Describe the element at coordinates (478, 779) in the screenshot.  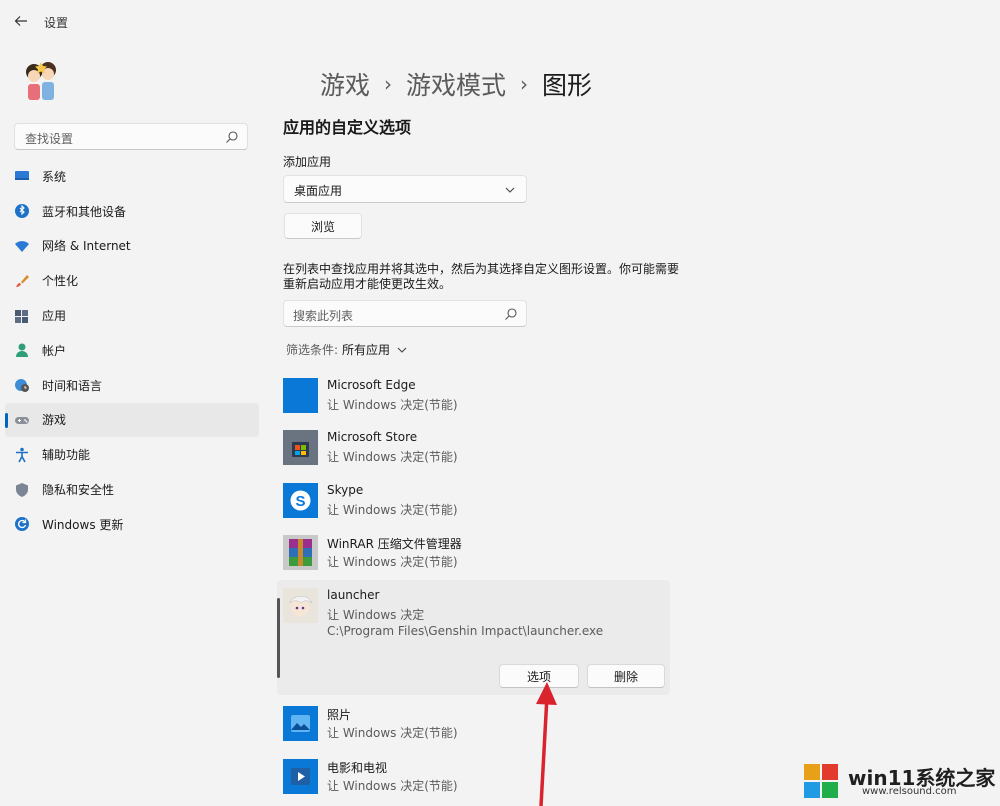
I see `list-item: 电影和电视 让 Windows 决定(节能)` at that location.